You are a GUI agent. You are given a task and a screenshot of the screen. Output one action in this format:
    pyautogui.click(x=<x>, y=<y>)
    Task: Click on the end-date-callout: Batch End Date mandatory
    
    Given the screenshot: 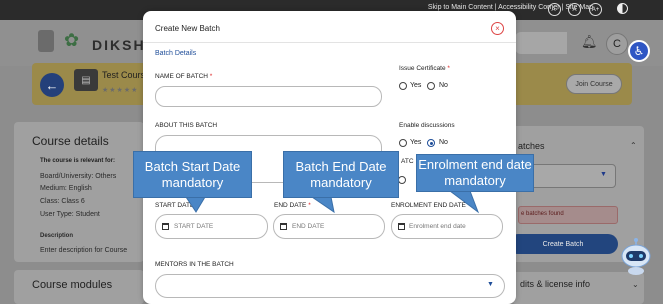 What is the action you would take?
    pyautogui.click(x=341, y=174)
    